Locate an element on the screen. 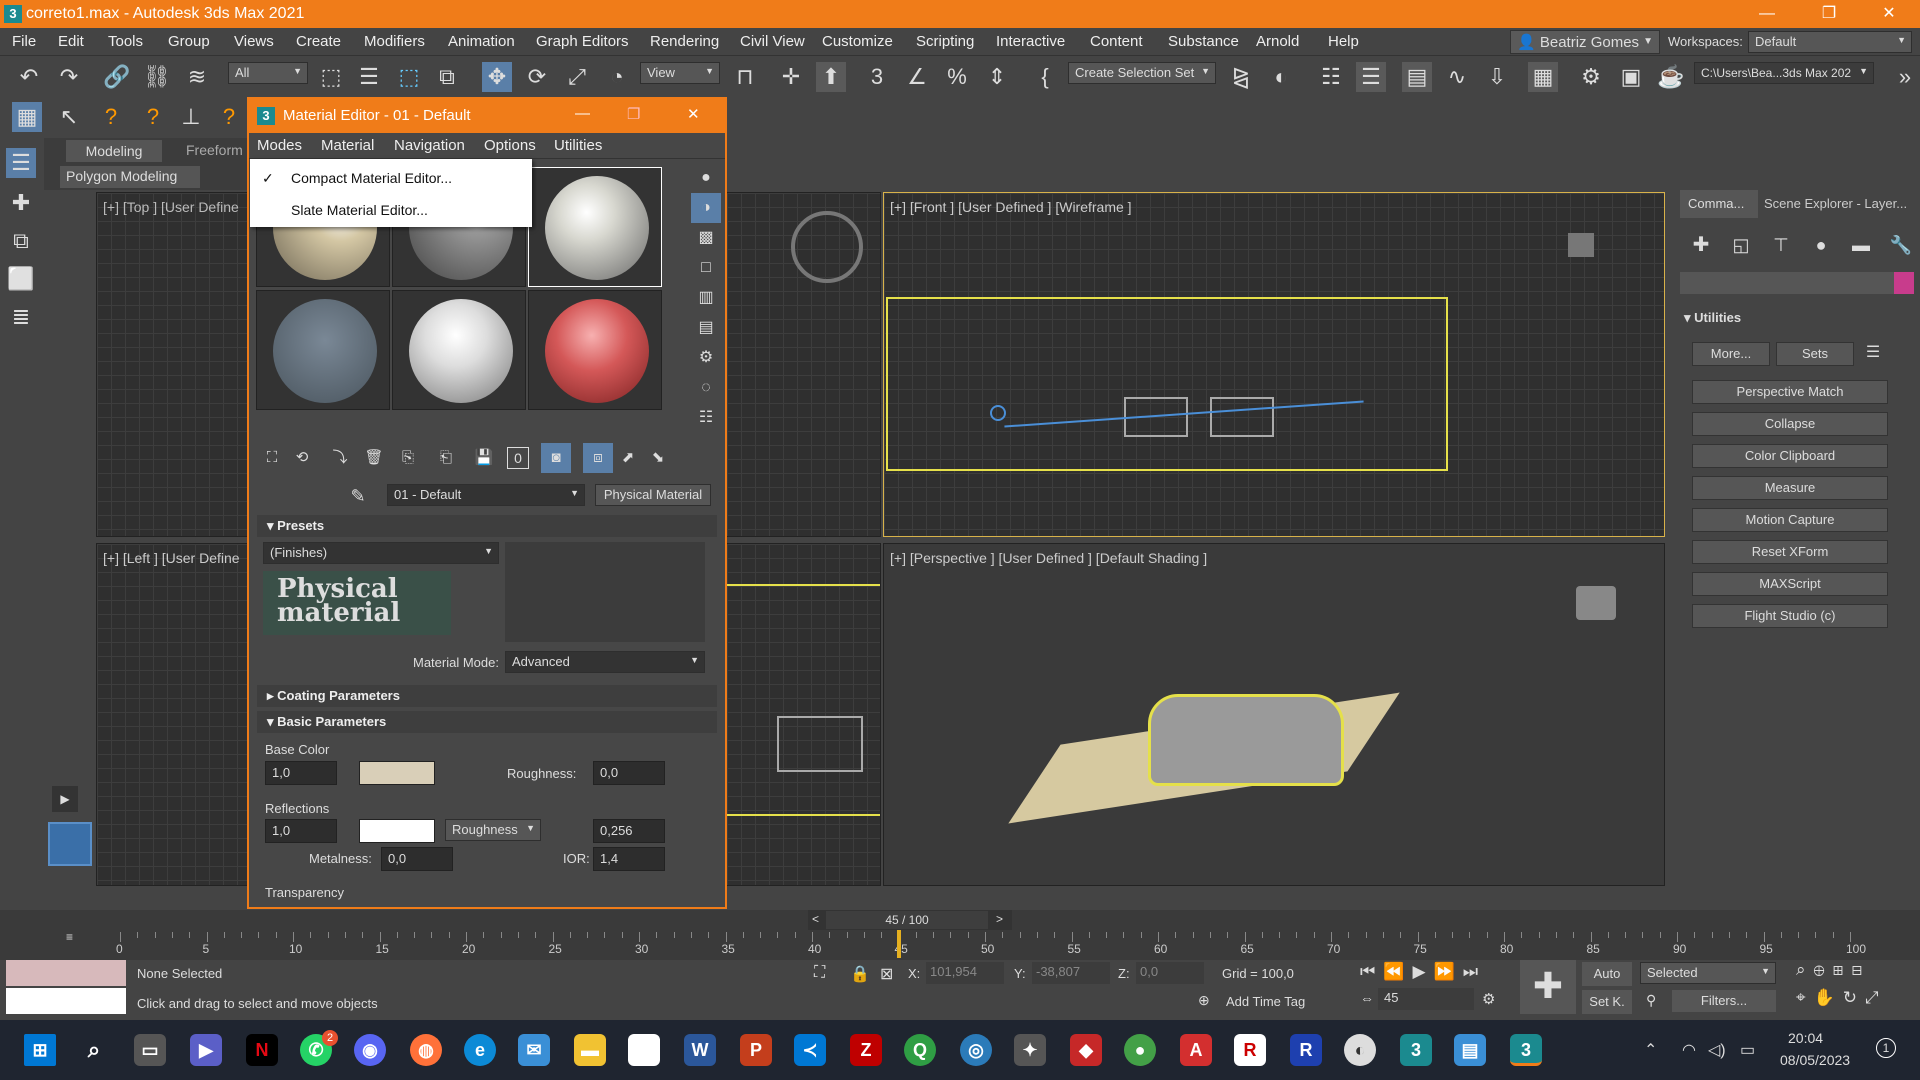  me-minimize-button: — is located at coordinates (582, 113).